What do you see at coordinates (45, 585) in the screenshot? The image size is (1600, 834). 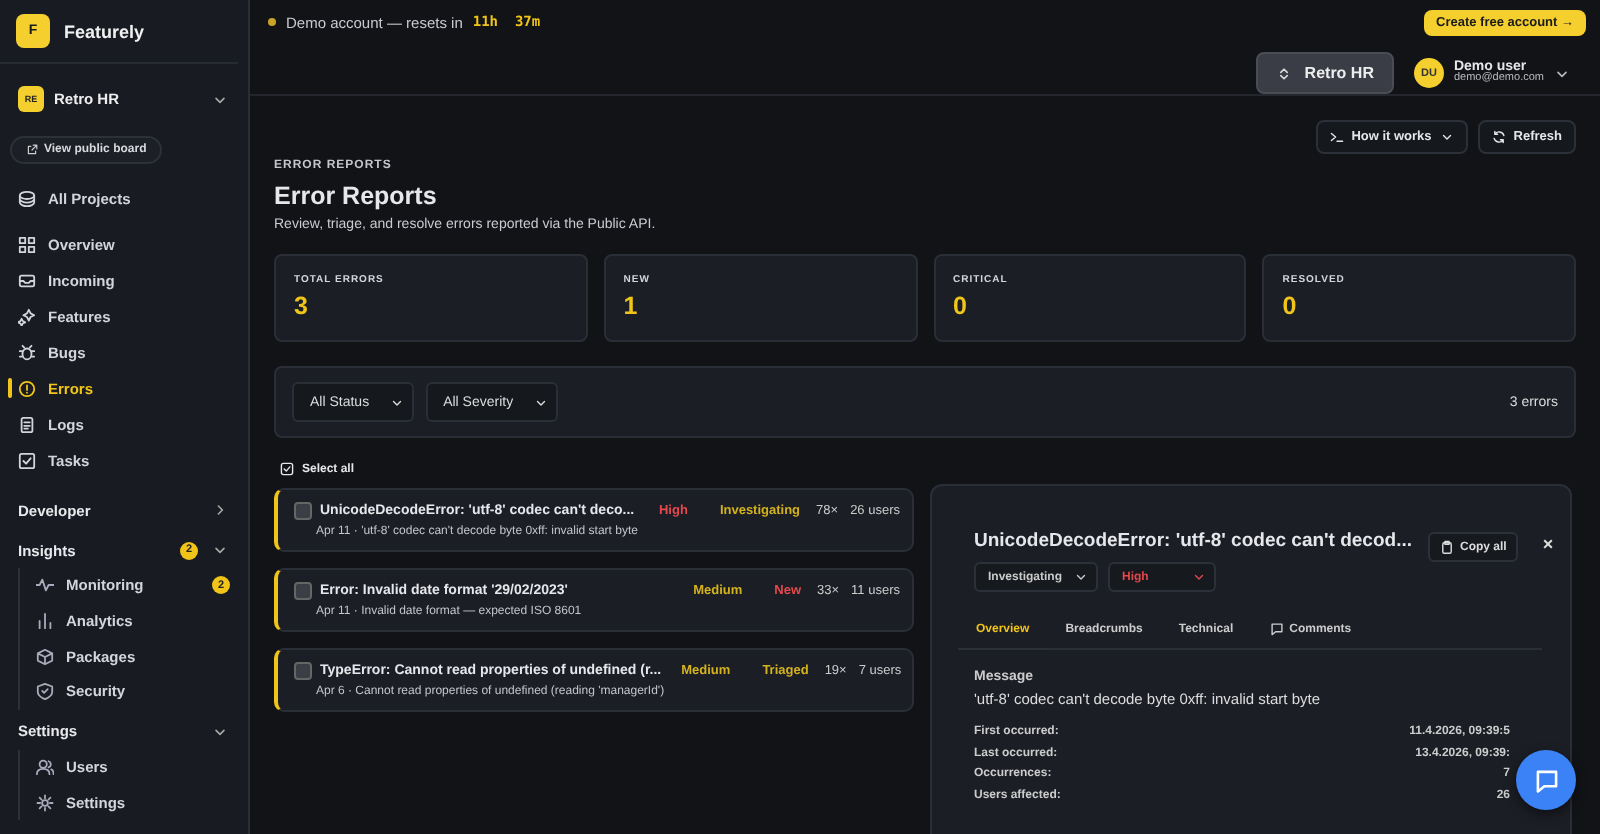 I see `pulse-icon` at bounding box center [45, 585].